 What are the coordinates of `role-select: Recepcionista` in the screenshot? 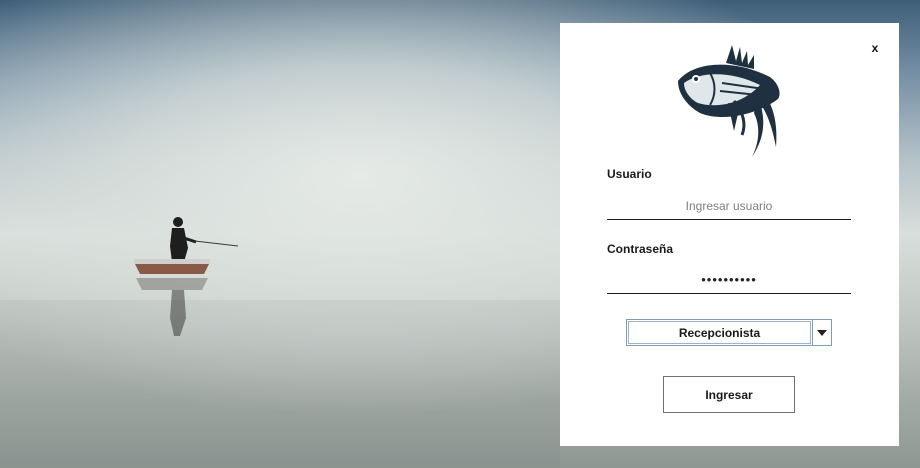 It's located at (729, 332).